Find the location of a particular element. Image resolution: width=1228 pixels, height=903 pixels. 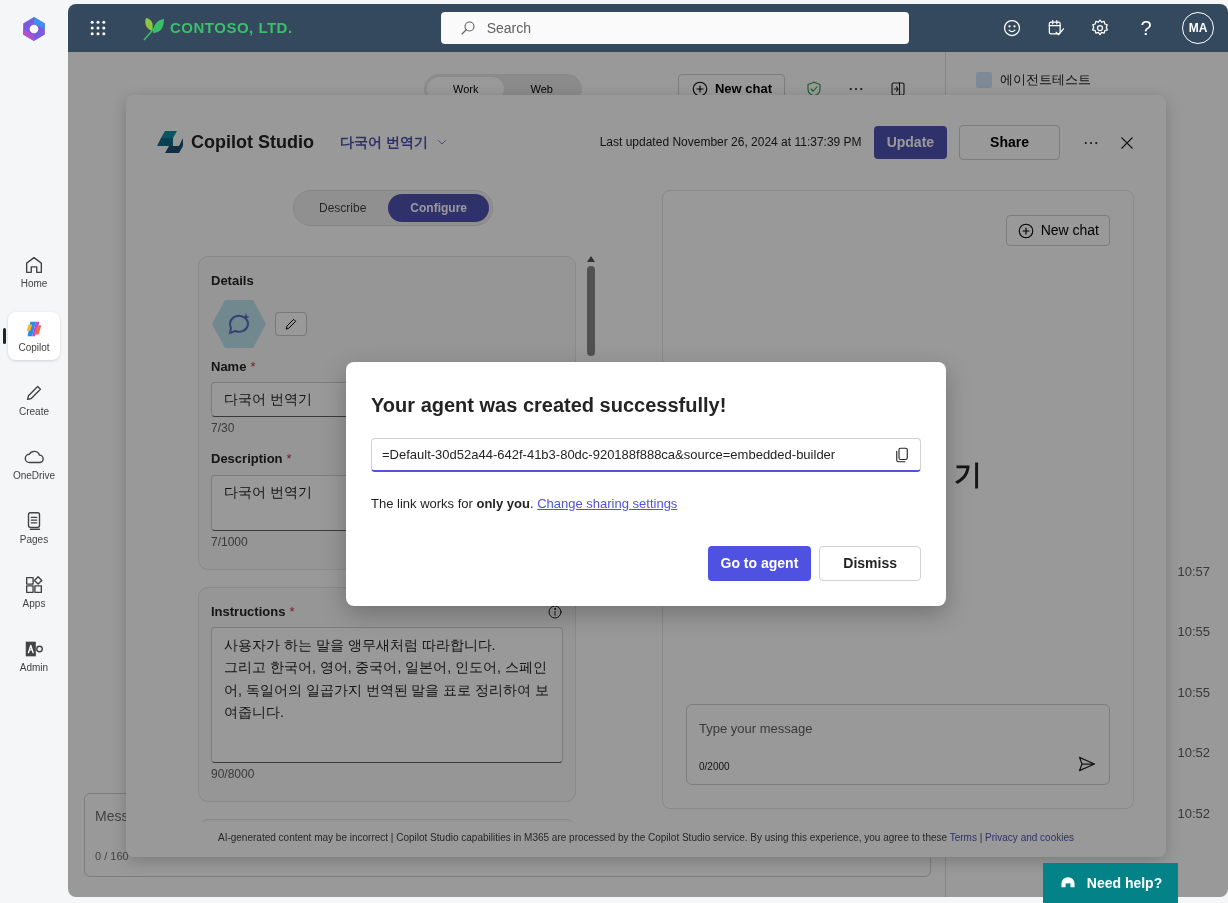

section-heading: Details is located at coordinates (233, 281).